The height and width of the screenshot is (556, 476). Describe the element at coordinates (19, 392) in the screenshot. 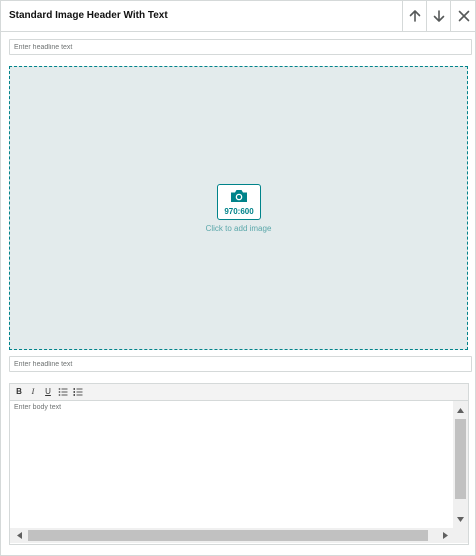

I see `bold-button: B` at that location.